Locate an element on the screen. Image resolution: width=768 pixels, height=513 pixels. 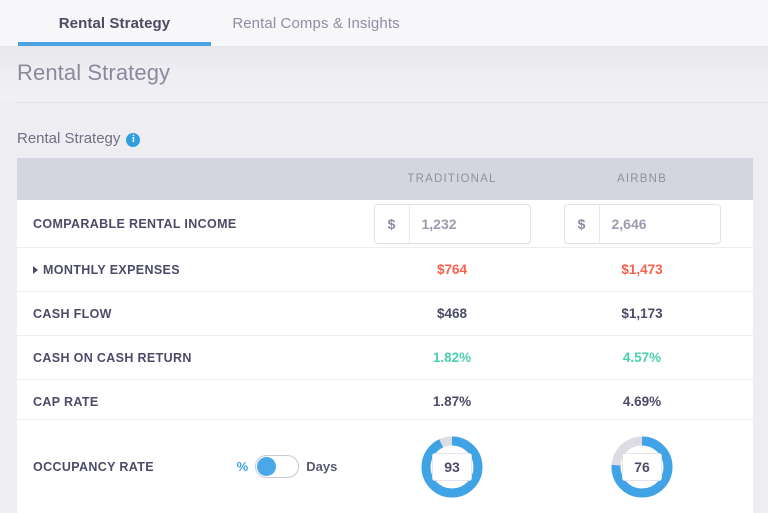
row-label-cash-on-cash-return: CASH ON CASH RETURN is located at coordinates (112, 357).